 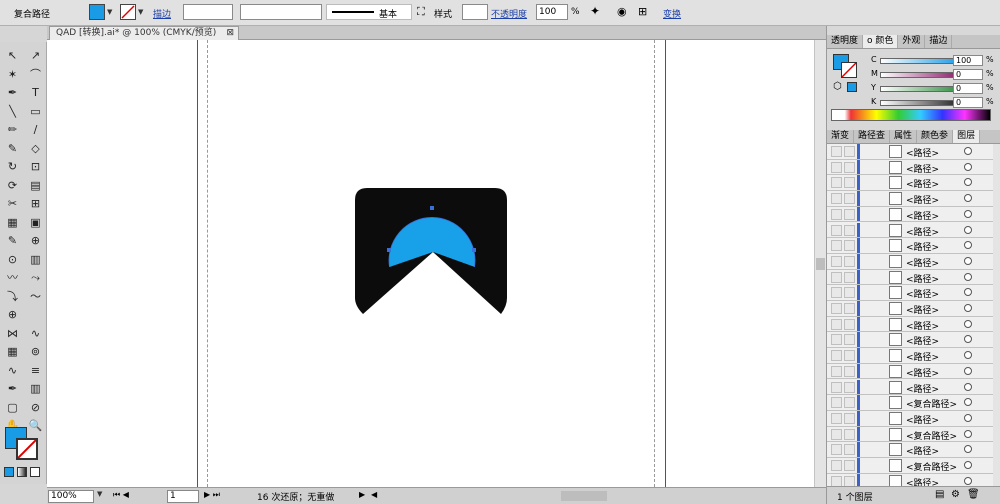 I want to click on tool-icon: ⟳, so click(x=12, y=186).